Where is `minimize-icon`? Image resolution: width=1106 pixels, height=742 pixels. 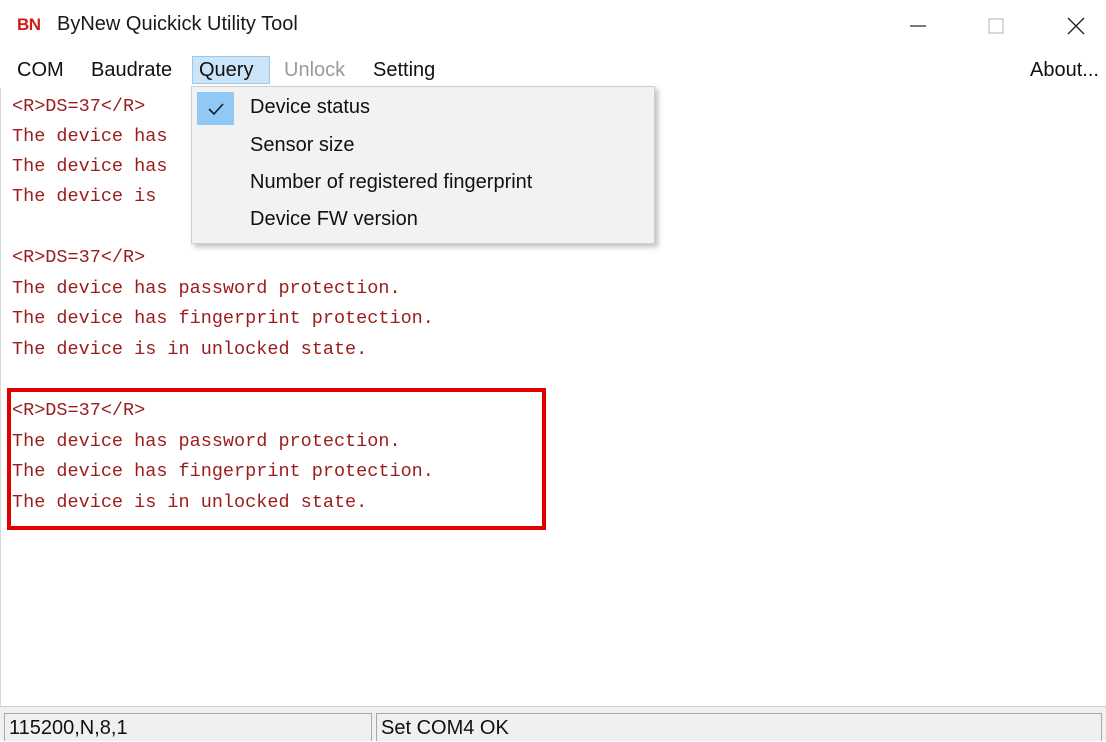
minimize-icon is located at coordinates (918, 26).